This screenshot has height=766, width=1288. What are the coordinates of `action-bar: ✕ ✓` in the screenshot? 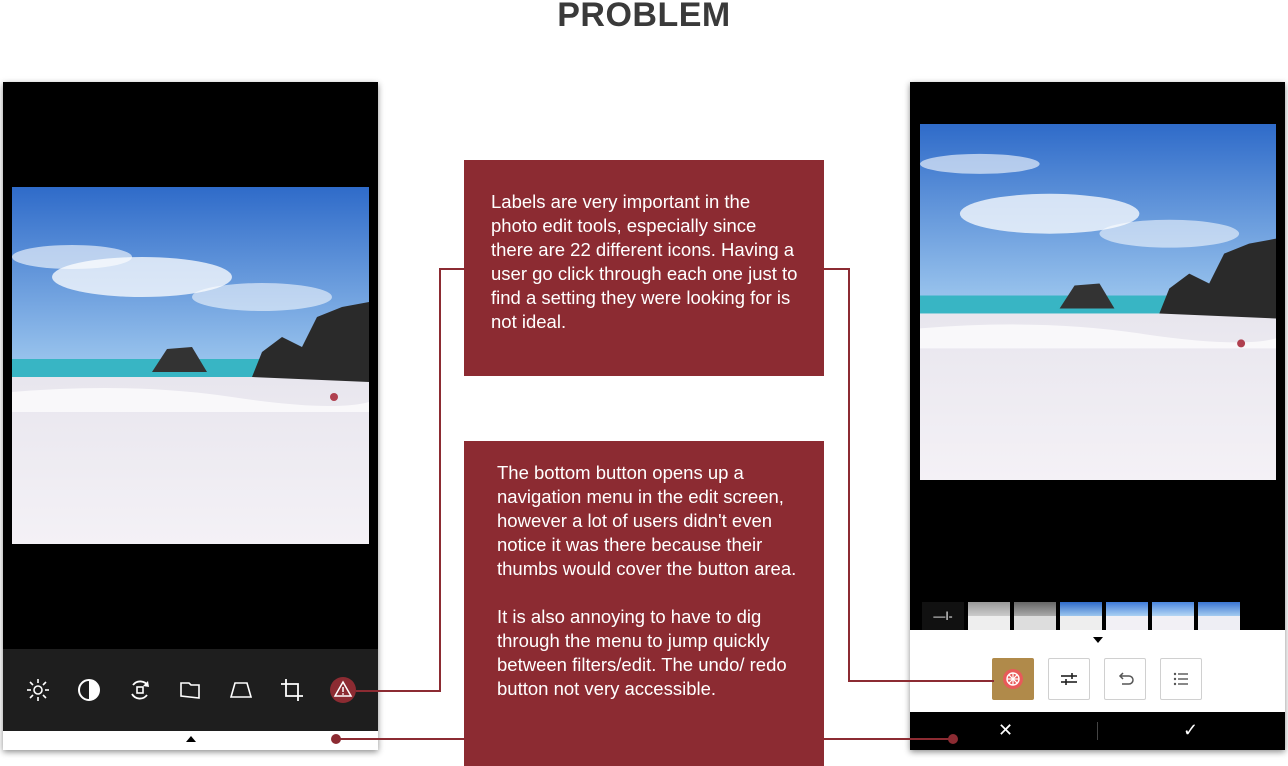 It's located at (1097, 731).